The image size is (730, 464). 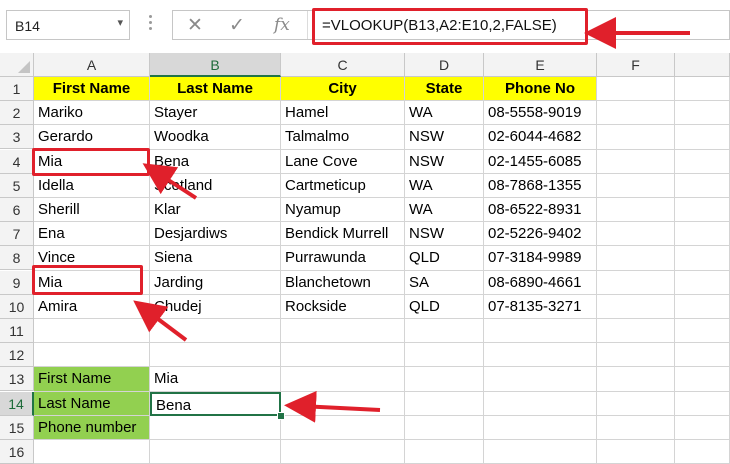 I want to click on arrow-to-row9, so click(x=160, y=321).